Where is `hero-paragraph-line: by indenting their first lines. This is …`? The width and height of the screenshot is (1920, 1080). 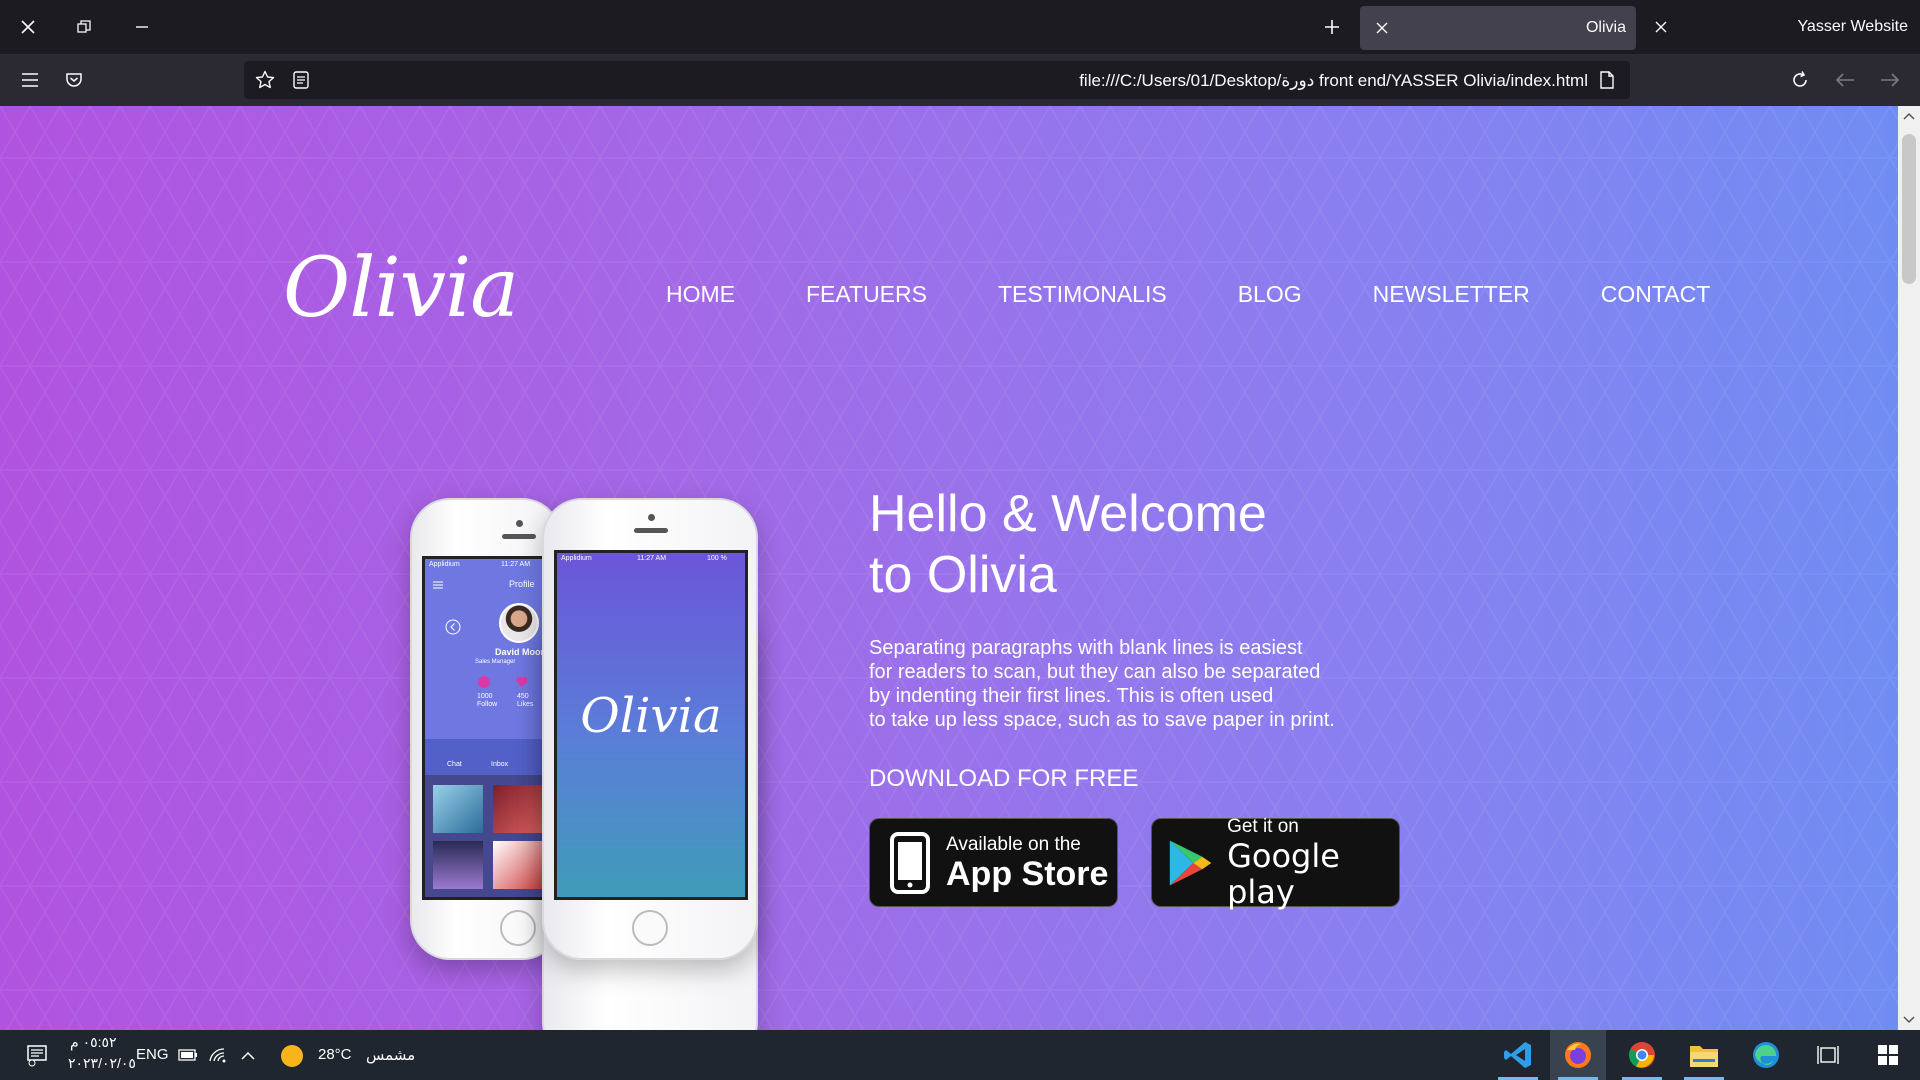
hero-paragraph-line: by indenting their first lines. This is … is located at coordinates (1071, 696).